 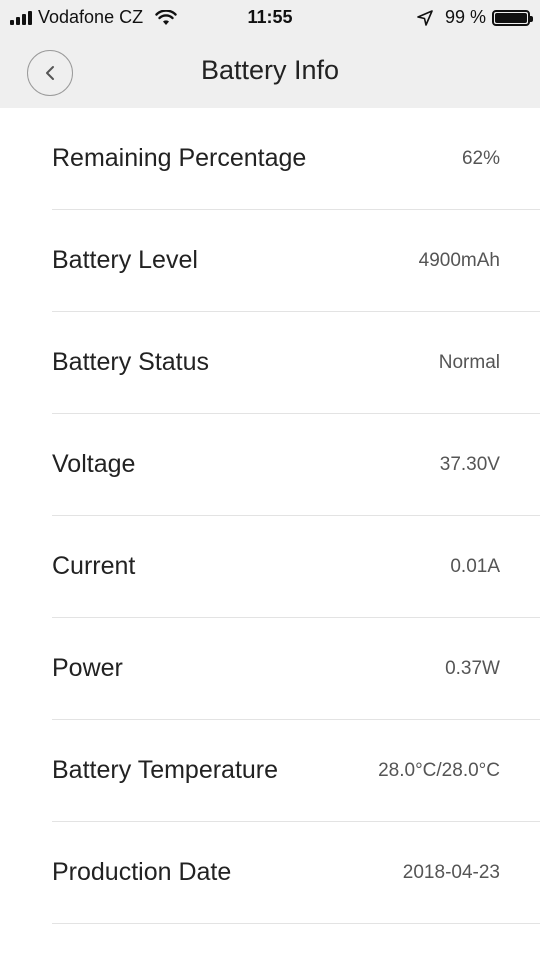 What do you see at coordinates (296, 567) in the screenshot?
I see `info-row-current: Current 0.01A` at bounding box center [296, 567].